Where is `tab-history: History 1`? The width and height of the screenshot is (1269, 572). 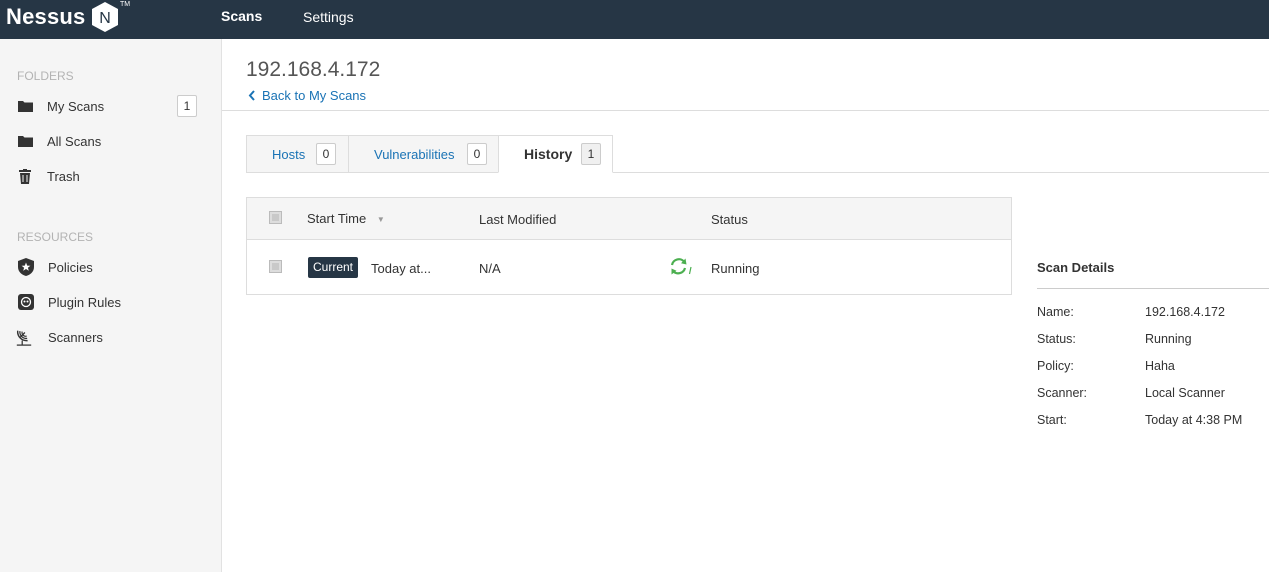 tab-history: History 1 is located at coordinates (555, 154).